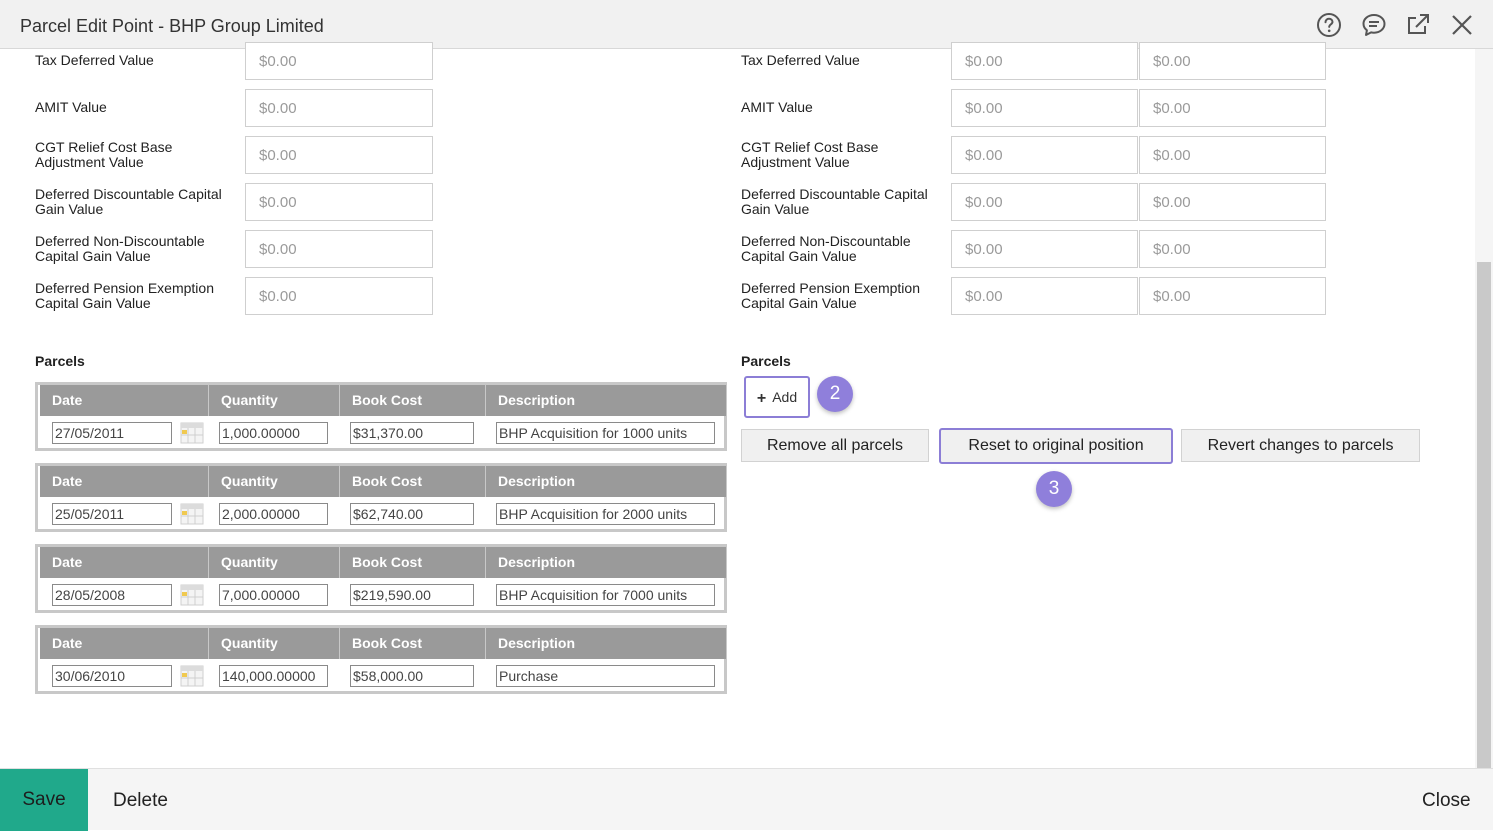  I want to click on deferred-discountable-input-original, so click(1044, 202).